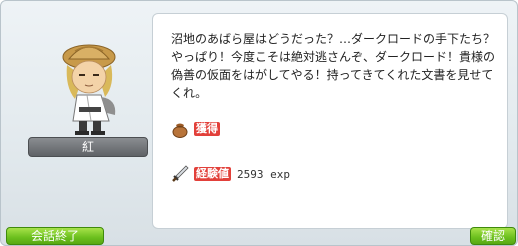 This screenshot has height=246, width=518. Describe the element at coordinates (55, 236) in the screenshot. I see `end-conversation-button: 会話終了` at that location.